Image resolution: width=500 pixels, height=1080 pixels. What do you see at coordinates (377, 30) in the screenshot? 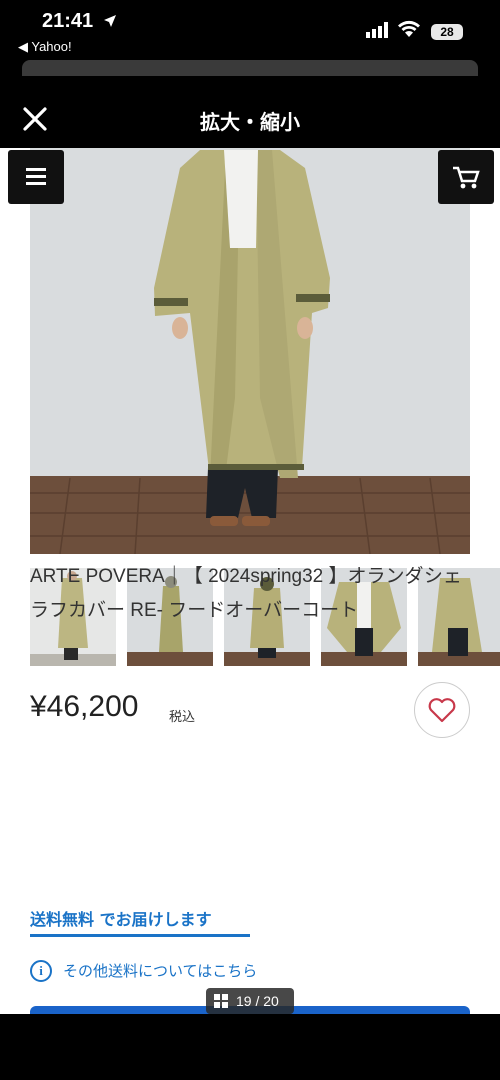
I see `cellular-signal-icon` at bounding box center [377, 30].